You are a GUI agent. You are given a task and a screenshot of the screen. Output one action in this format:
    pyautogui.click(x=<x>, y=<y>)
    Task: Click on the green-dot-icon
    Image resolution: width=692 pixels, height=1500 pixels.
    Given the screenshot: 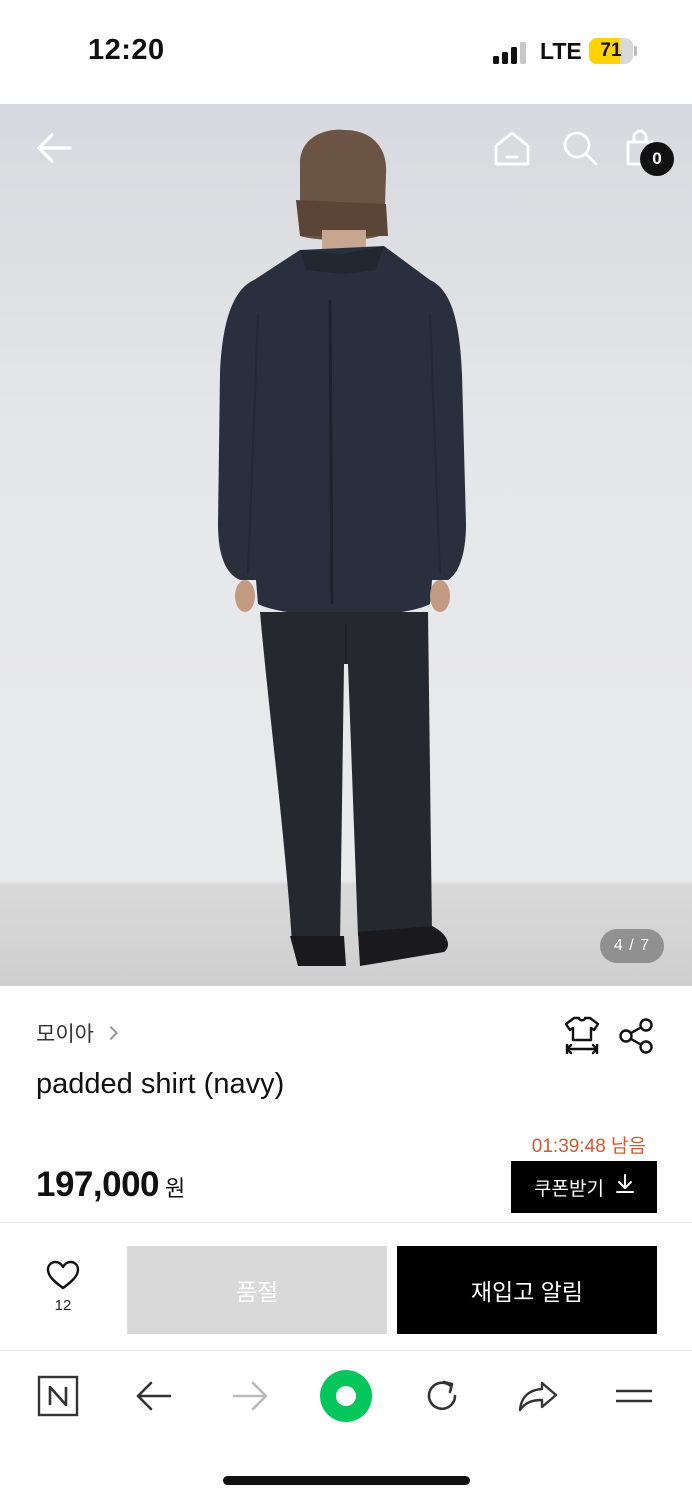 What is the action you would take?
    pyautogui.click(x=346, y=1396)
    